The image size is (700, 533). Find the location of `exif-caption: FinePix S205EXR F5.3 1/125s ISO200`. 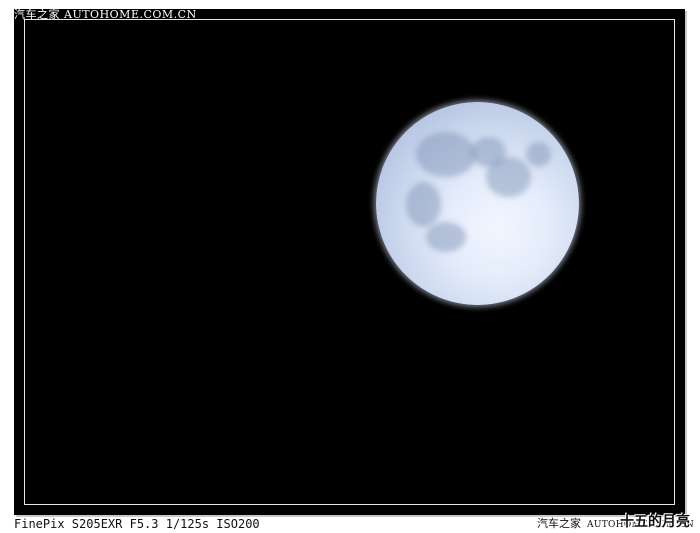

exif-caption: FinePix S205EXR F5.3 1/125s ISO200 is located at coordinates (137, 524).